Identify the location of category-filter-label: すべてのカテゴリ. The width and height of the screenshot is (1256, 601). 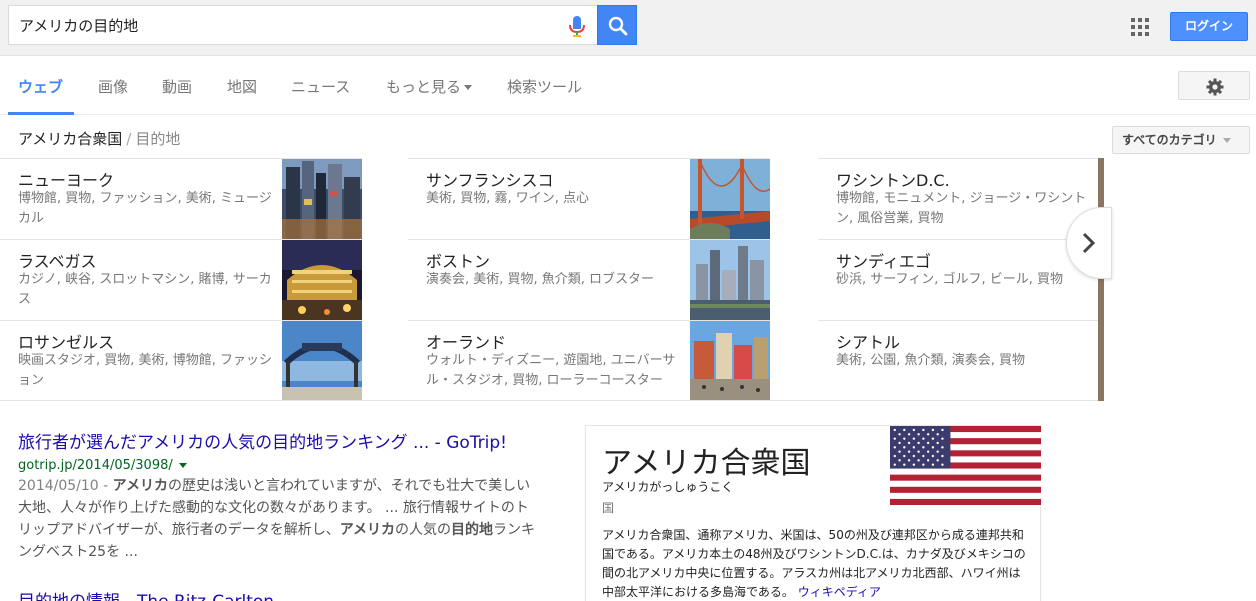
(1169, 140).